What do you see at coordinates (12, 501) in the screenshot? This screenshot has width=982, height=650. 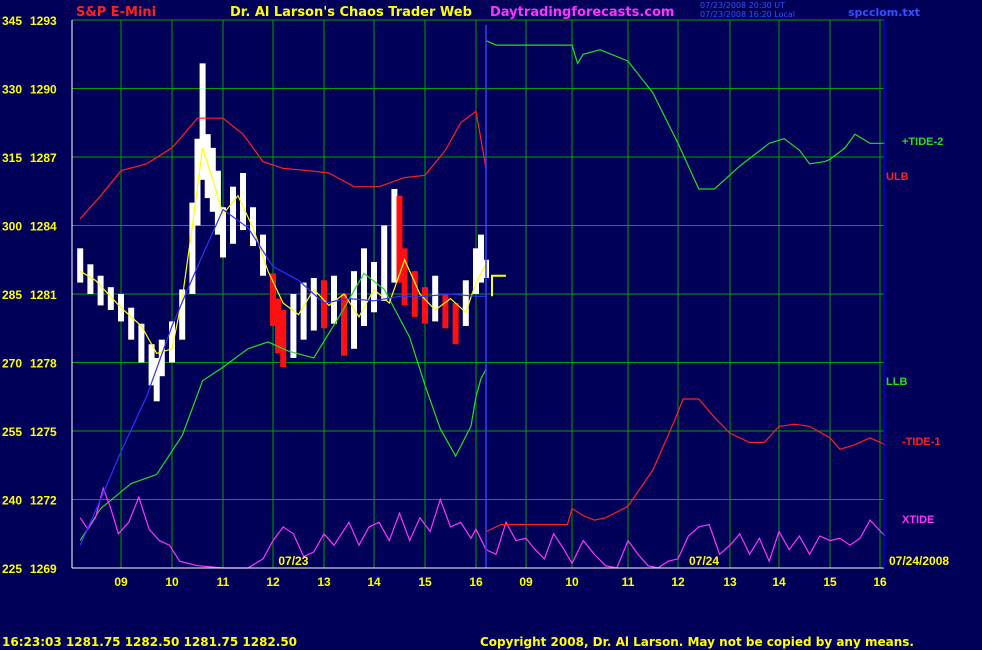 I see `y-left-tick-label: 240` at bounding box center [12, 501].